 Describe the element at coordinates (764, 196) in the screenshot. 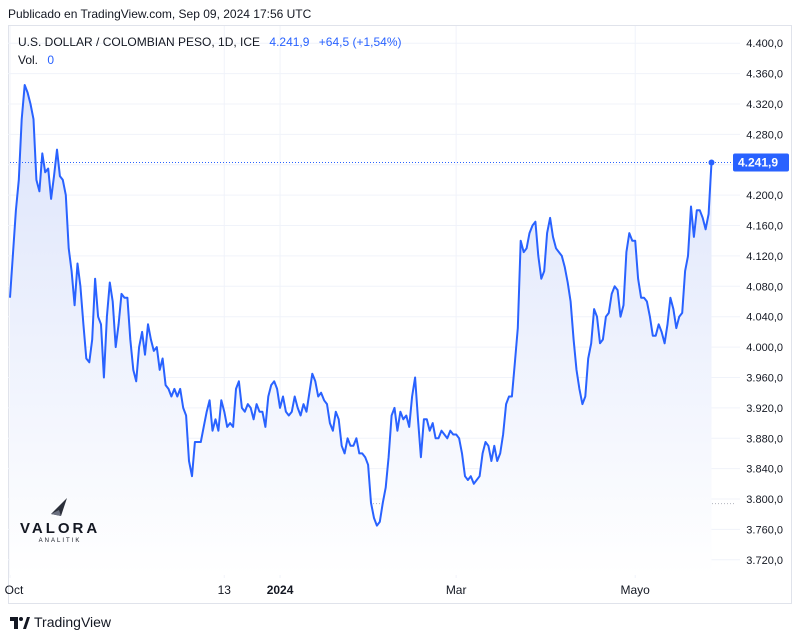

I see `y-tick-label: 4.200,0` at that location.